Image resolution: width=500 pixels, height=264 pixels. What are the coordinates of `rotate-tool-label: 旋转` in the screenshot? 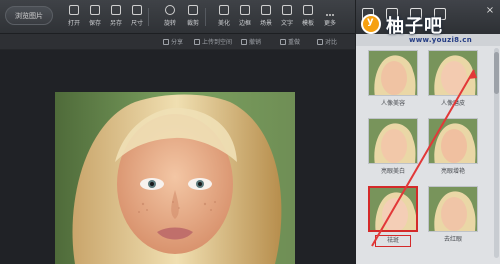 It's located at (169, 23).